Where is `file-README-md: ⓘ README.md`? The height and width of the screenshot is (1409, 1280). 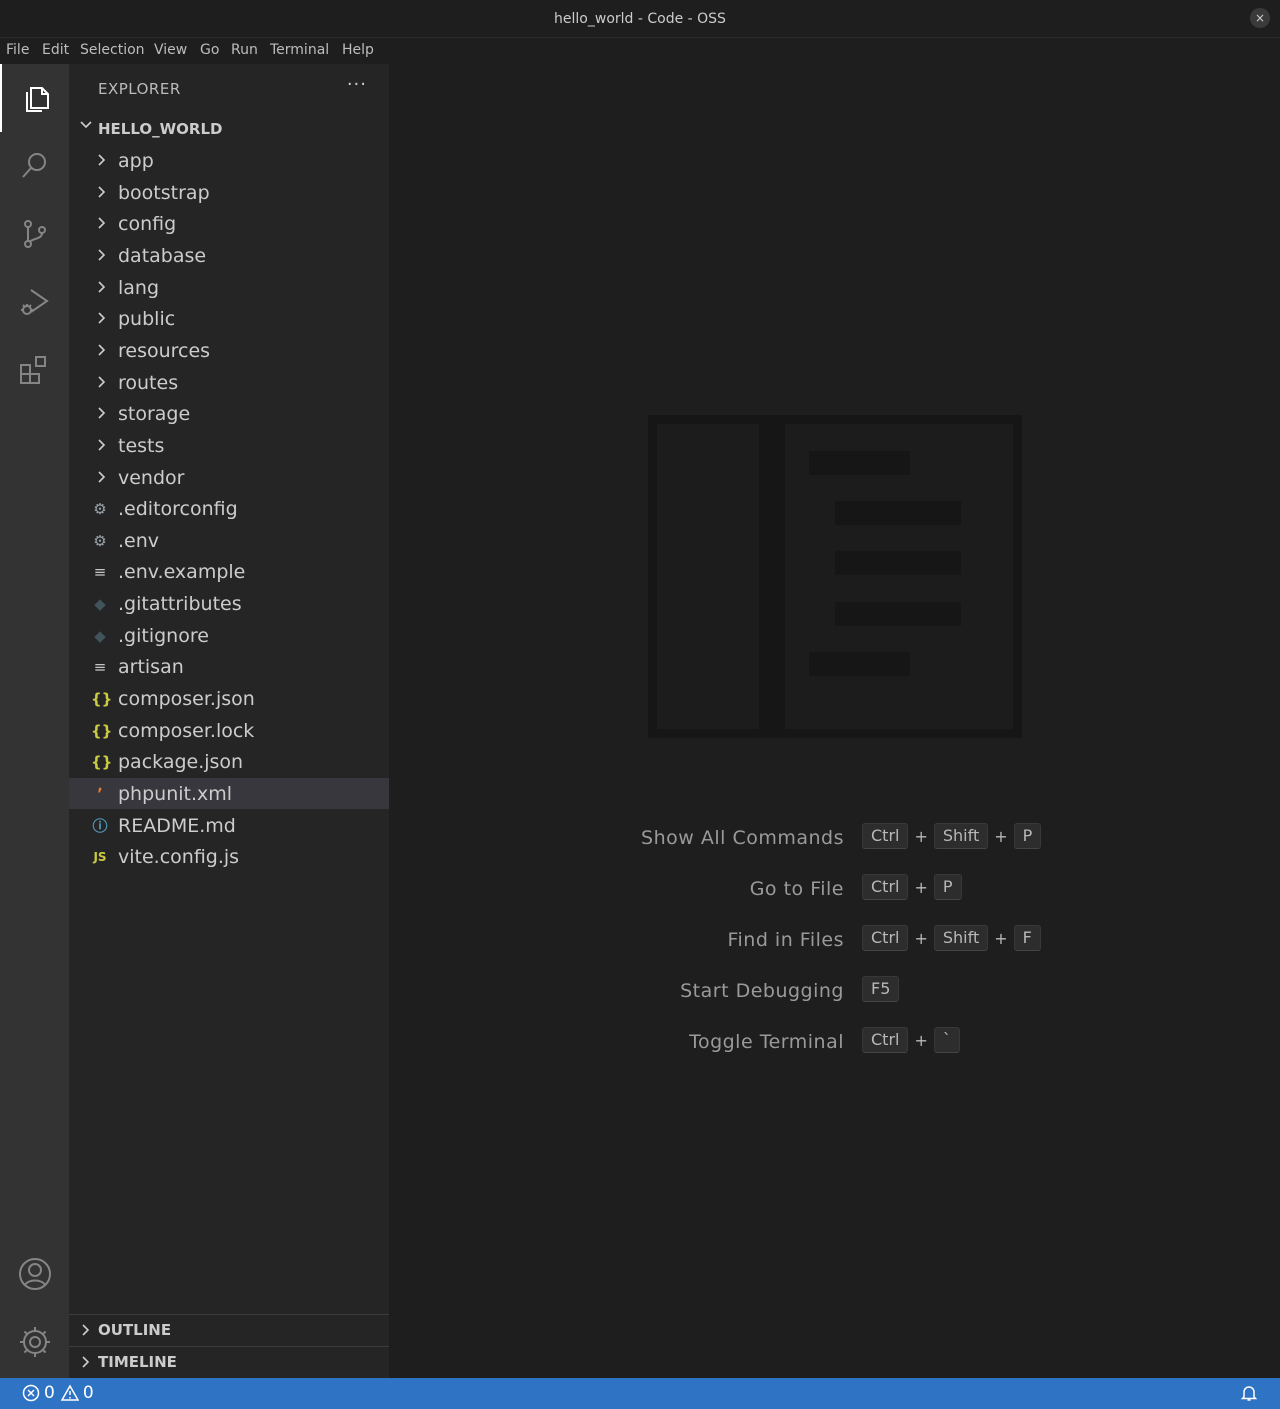 file-README-md: ⓘ README.md is located at coordinates (229, 825).